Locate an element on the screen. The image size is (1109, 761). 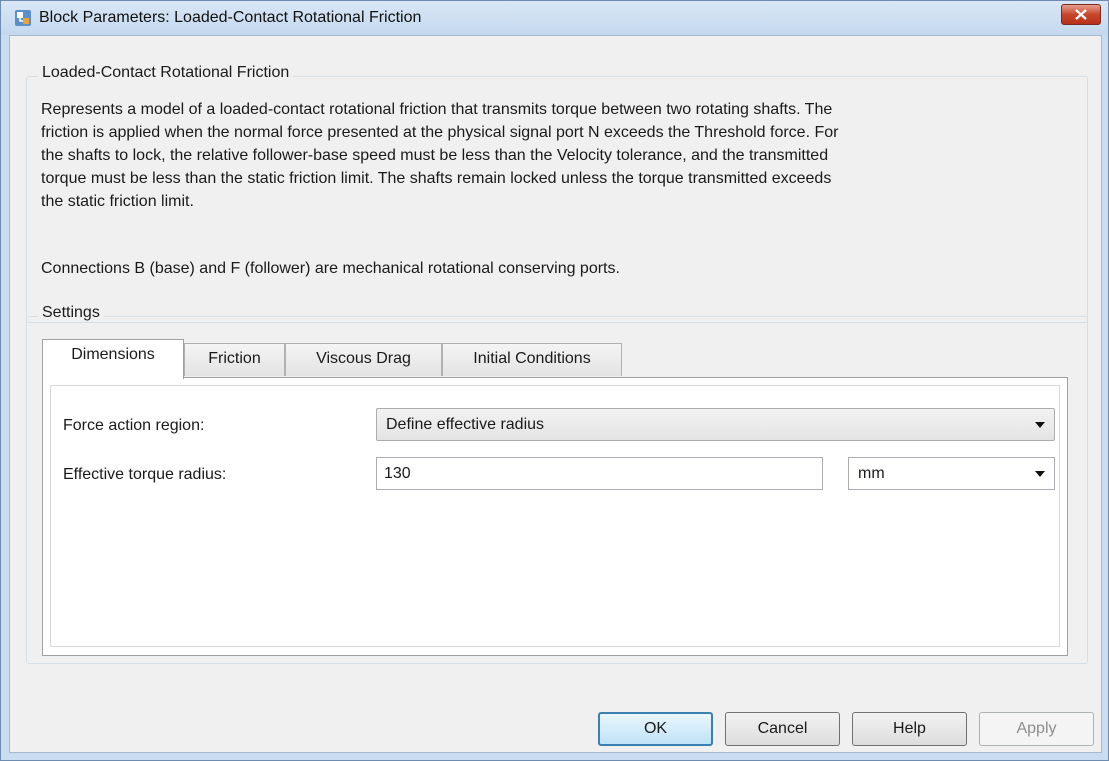
description-group-title: Loaded-Contact Rotational Friction is located at coordinates (166, 73).